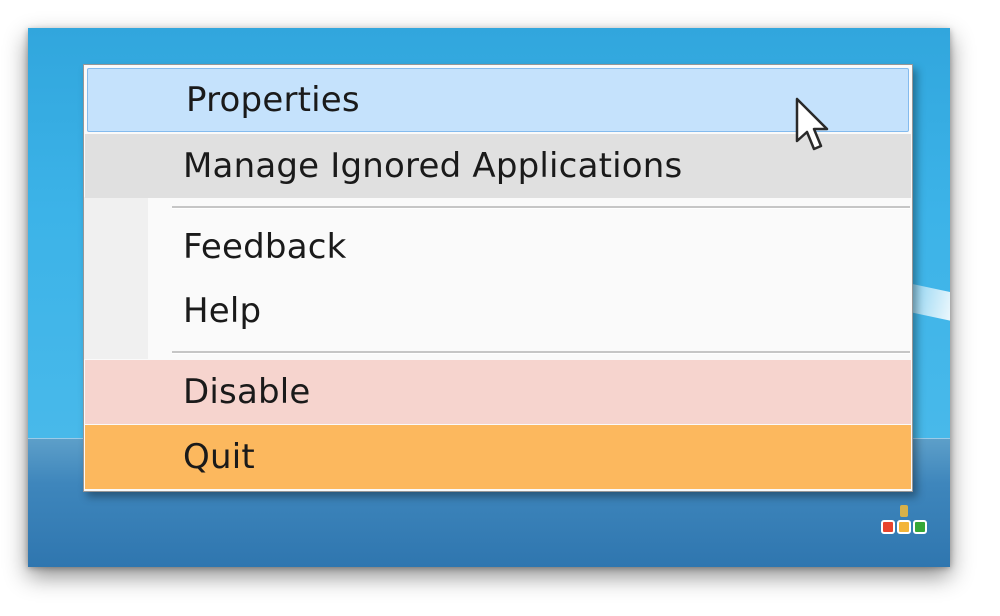  Describe the element at coordinates (247, 392) in the screenshot. I see `menu-item-label: Disable` at that location.